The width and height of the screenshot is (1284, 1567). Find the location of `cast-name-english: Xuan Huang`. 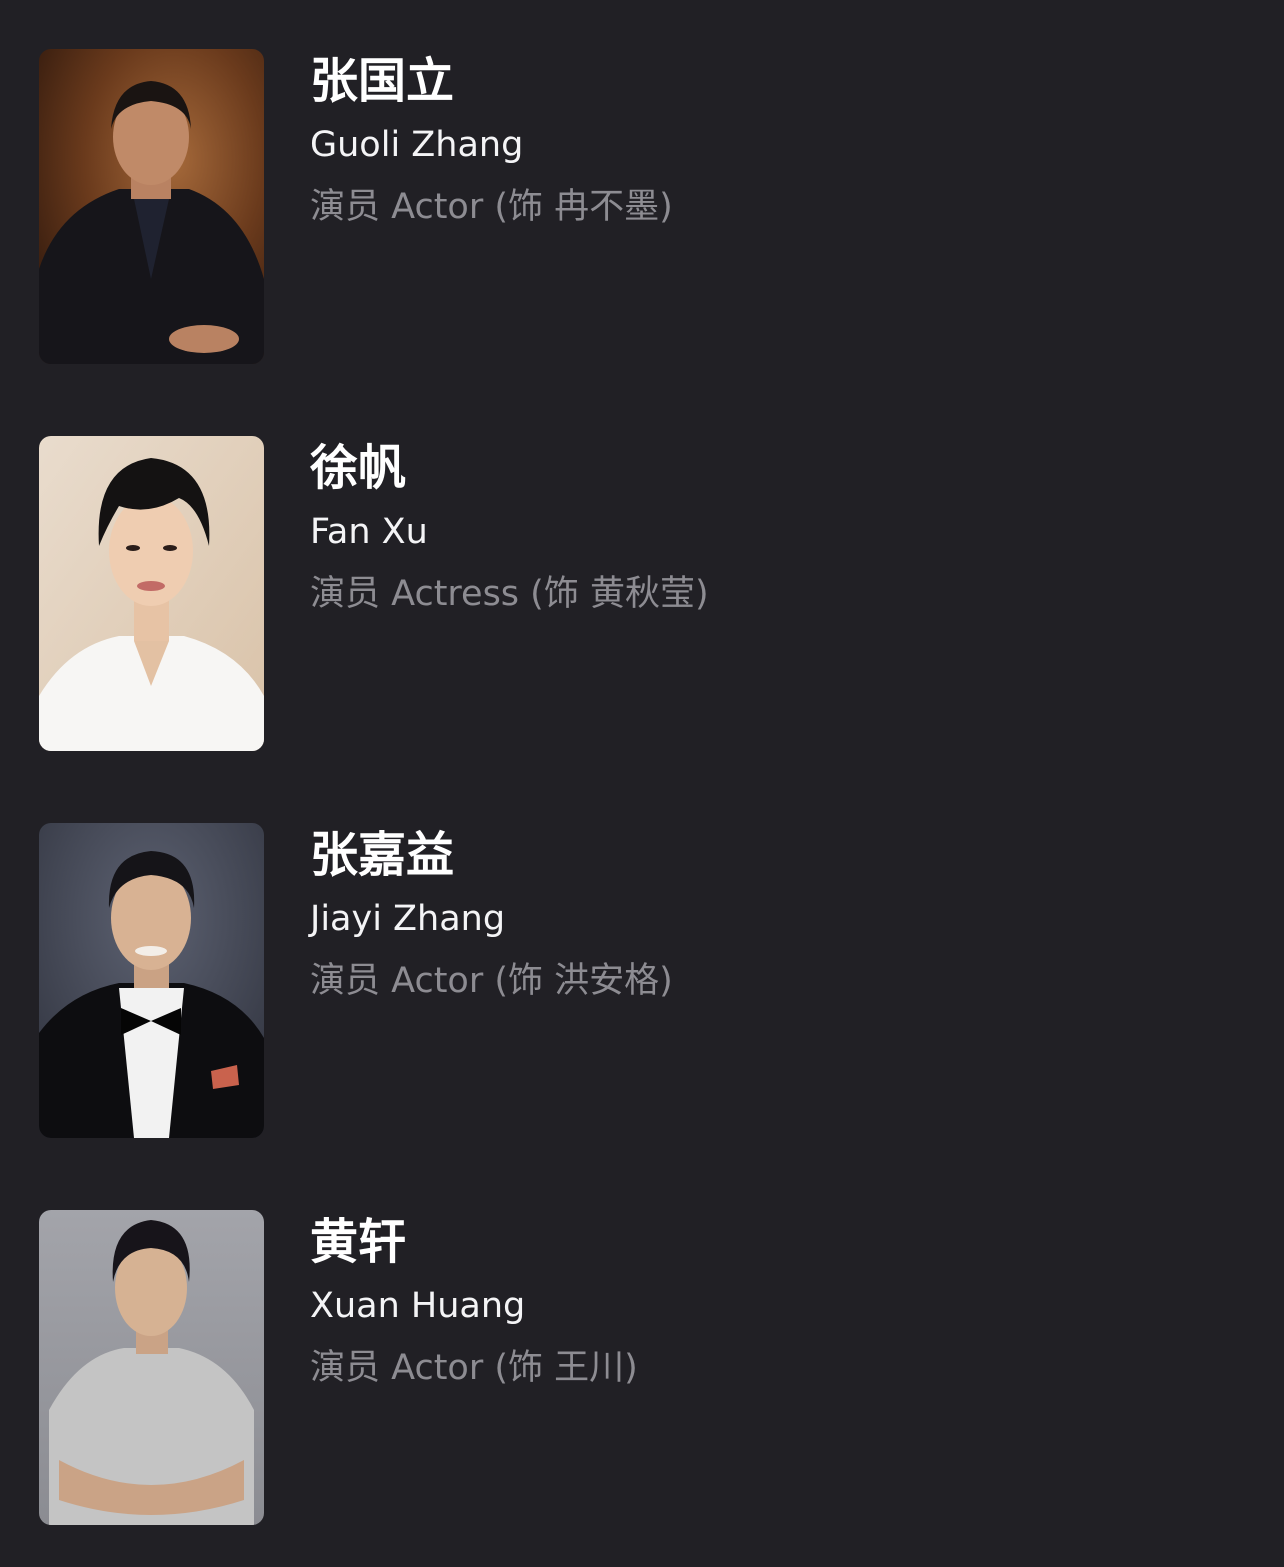

cast-name-english: Xuan Huang is located at coordinates (418, 1306).